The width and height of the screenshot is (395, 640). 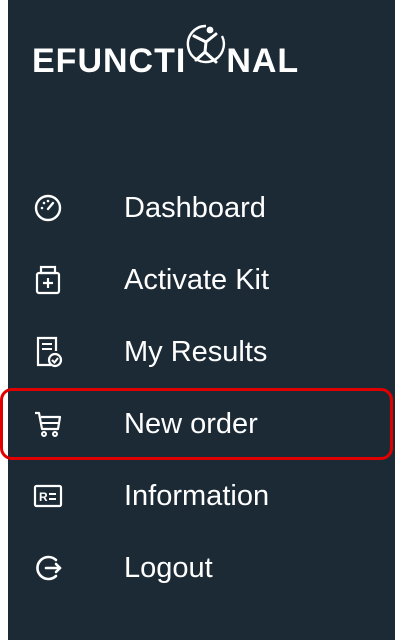 What do you see at coordinates (196, 351) in the screenshot?
I see `sidebar-item-label: My Results` at bounding box center [196, 351].